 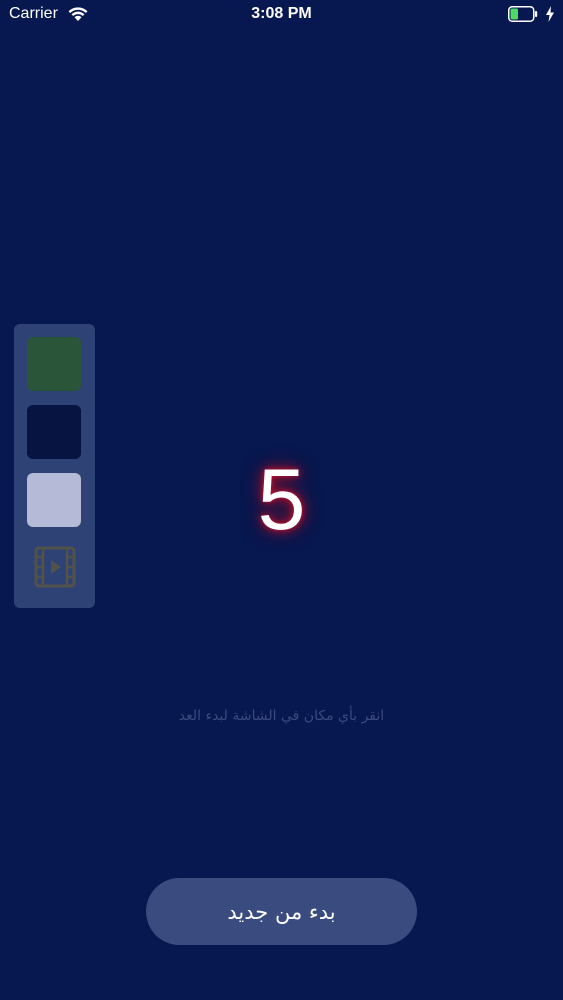 I want to click on tap-to-start-hint: انقر بأي مكان في الشاشة لبدء العد, so click(x=281, y=716).